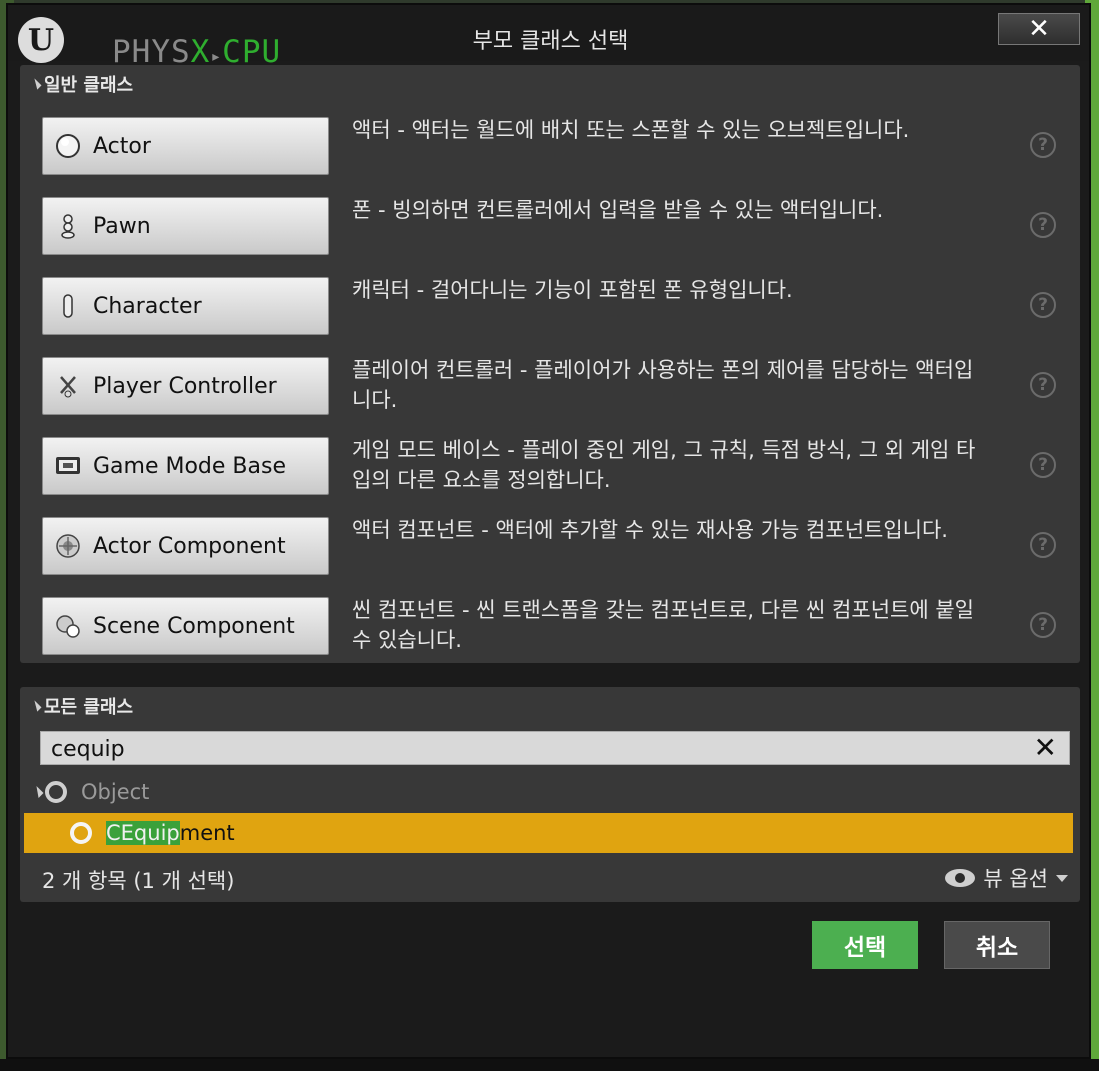 Image resolution: width=1099 pixels, height=1071 pixels. What do you see at coordinates (138, 881) in the screenshot?
I see `item-count-status: 2 개 항목 (1 개 선택)` at bounding box center [138, 881].